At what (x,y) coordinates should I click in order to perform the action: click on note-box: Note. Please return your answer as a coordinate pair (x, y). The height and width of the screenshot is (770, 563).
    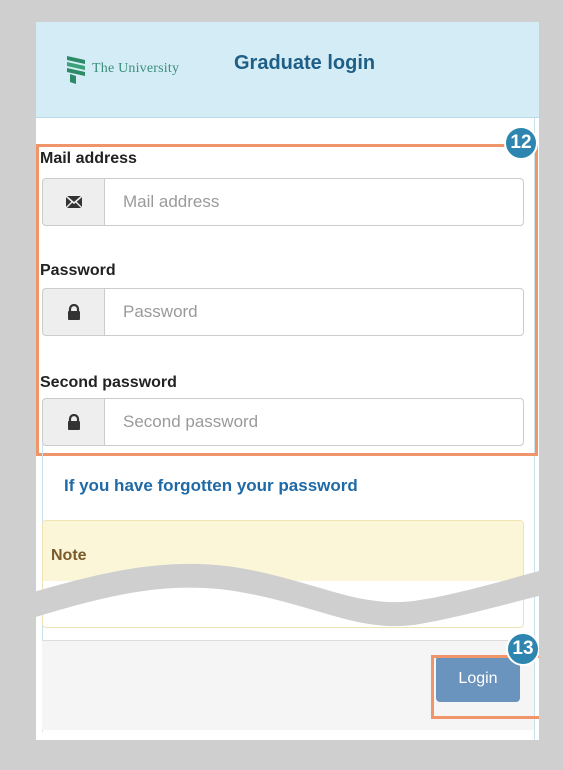
    Looking at the image, I should click on (283, 574).